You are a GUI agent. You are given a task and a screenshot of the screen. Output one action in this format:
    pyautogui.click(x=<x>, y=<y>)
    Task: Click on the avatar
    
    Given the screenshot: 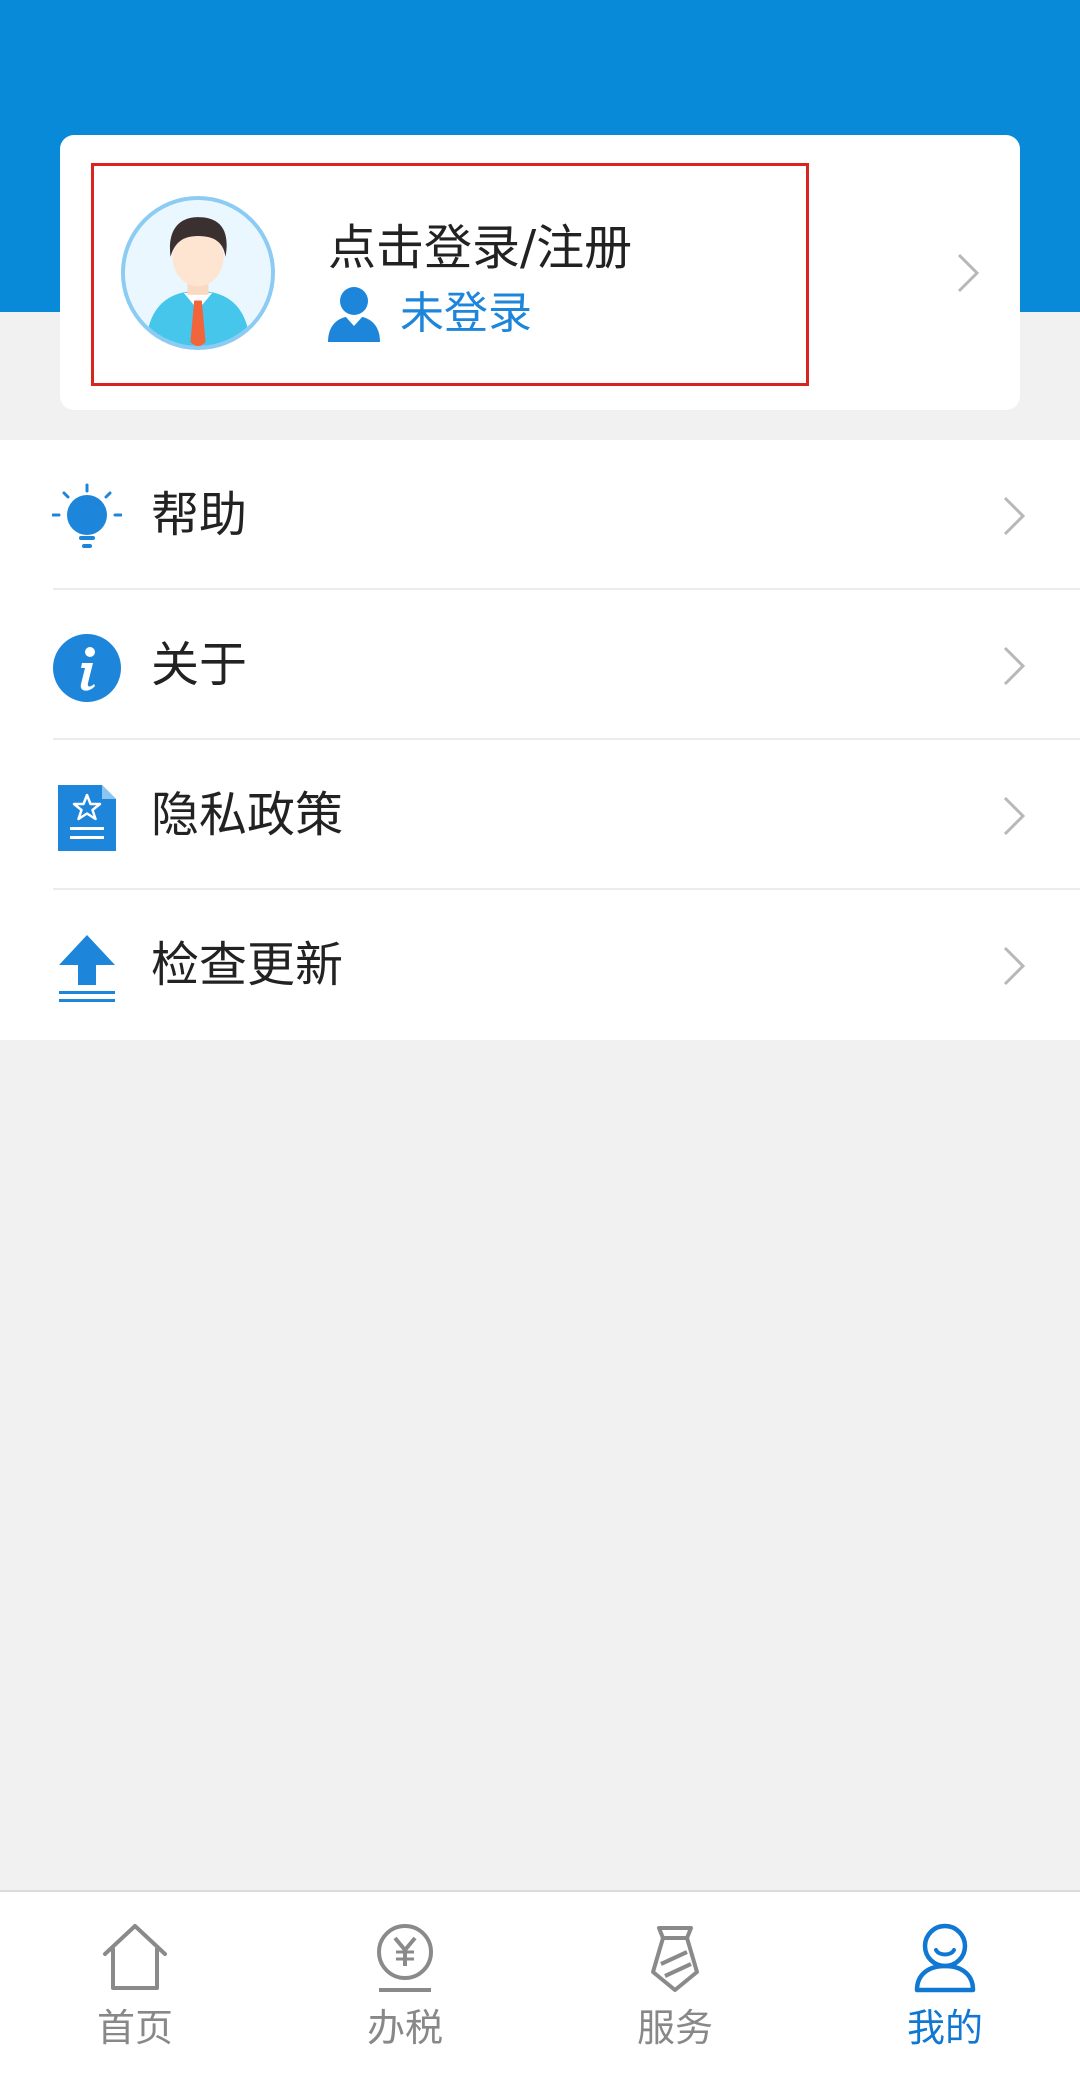 What is the action you would take?
    pyautogui.click(x=198, y=273)
    